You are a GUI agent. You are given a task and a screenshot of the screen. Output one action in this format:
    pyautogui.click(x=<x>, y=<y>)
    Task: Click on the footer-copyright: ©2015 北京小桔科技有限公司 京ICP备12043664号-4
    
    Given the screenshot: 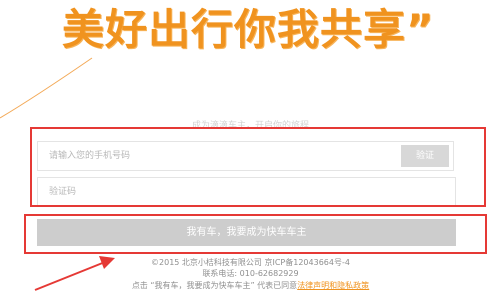 What is the action you would take?
    pyautogui.click(x=250, y=262)
    